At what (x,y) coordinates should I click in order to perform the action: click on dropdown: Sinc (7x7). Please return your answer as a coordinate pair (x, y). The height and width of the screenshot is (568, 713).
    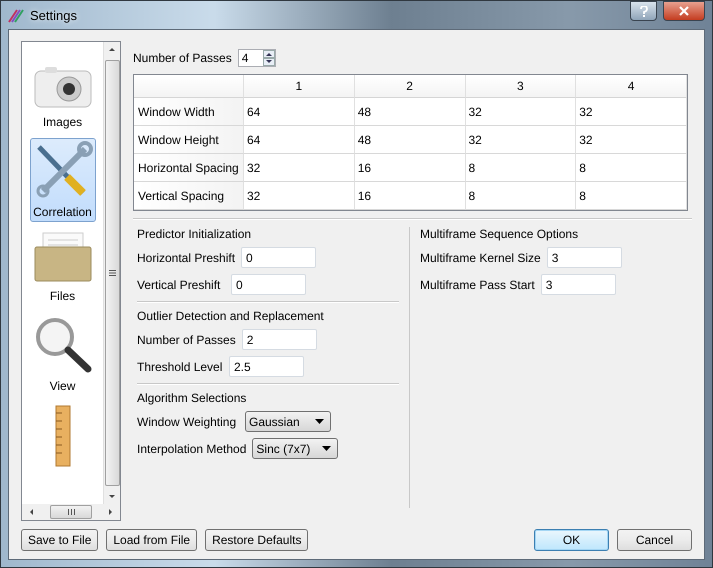
    Looking at the image, I should click on (295, 448).